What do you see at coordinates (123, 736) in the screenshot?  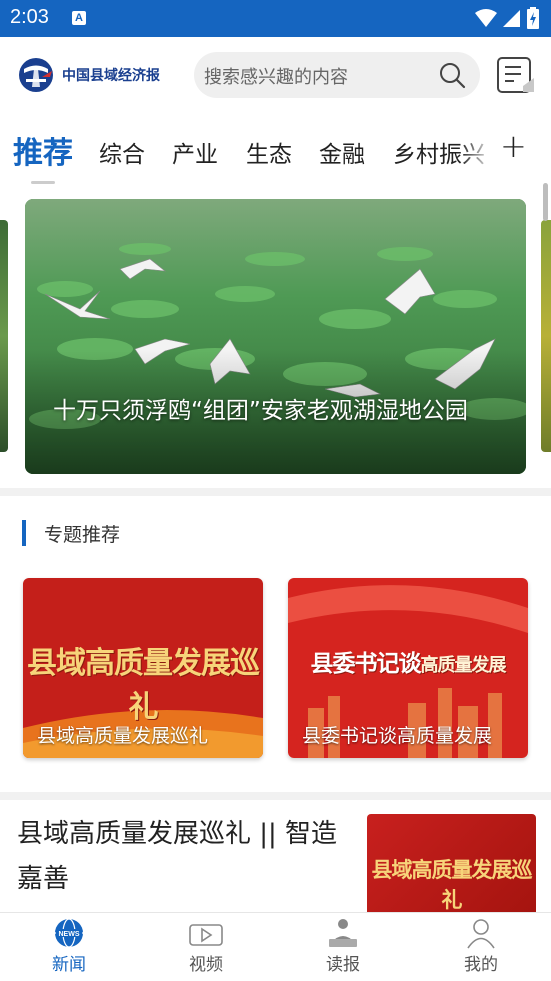 I see `topic-caption: 县域高质量发展巡礼` at bounding box center [123, 736].